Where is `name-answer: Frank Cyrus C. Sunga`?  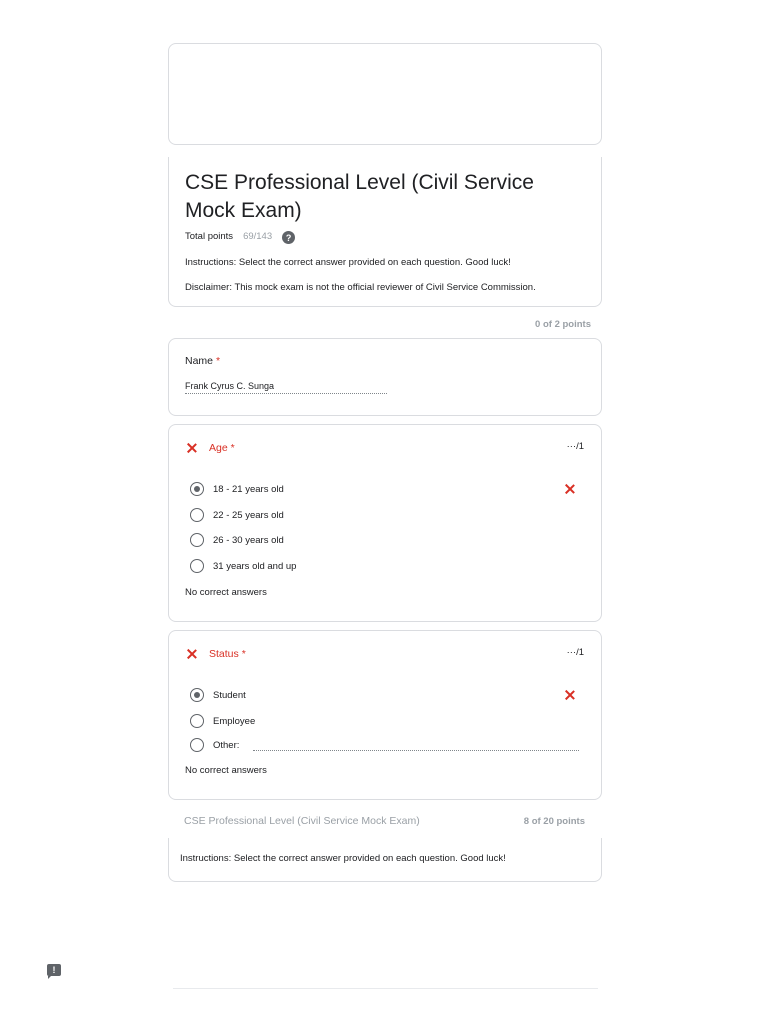 name-answer: Frank Cyrus C. Sunga is located at coordinates (286, 387).